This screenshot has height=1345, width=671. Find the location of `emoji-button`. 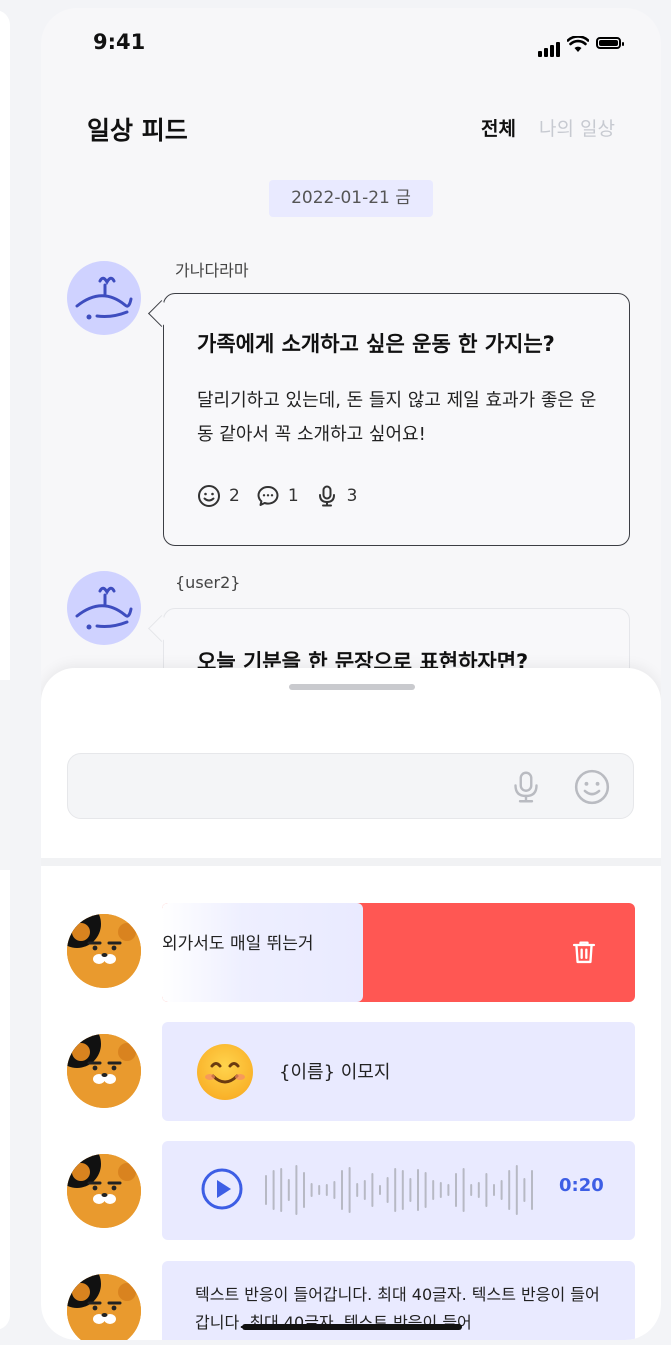

emoji-button is located at coordinates (592, 789).